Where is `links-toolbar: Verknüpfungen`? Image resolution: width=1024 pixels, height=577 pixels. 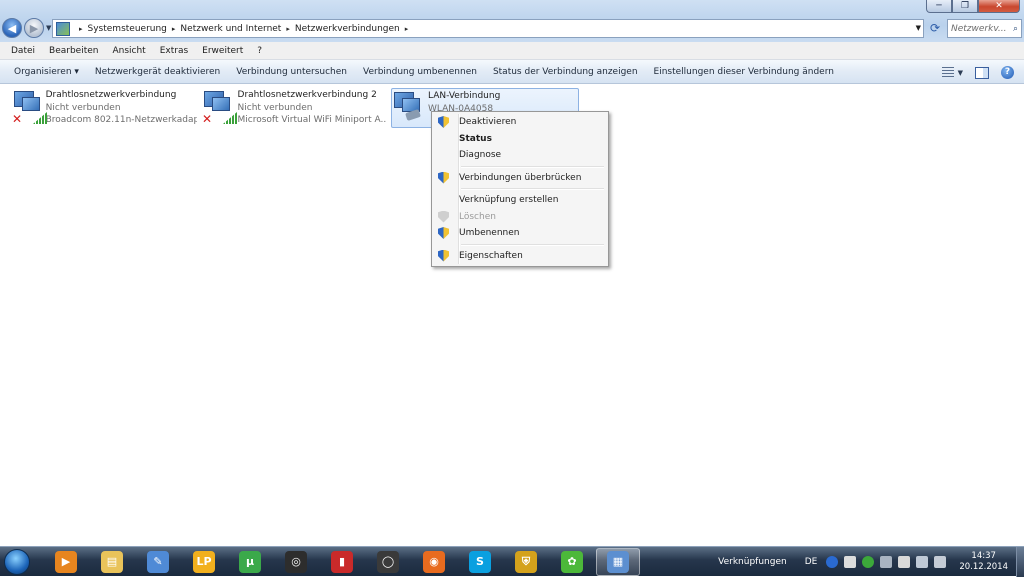
links-toolbar: Verknüpfungen is located at coordinates (752, 562).